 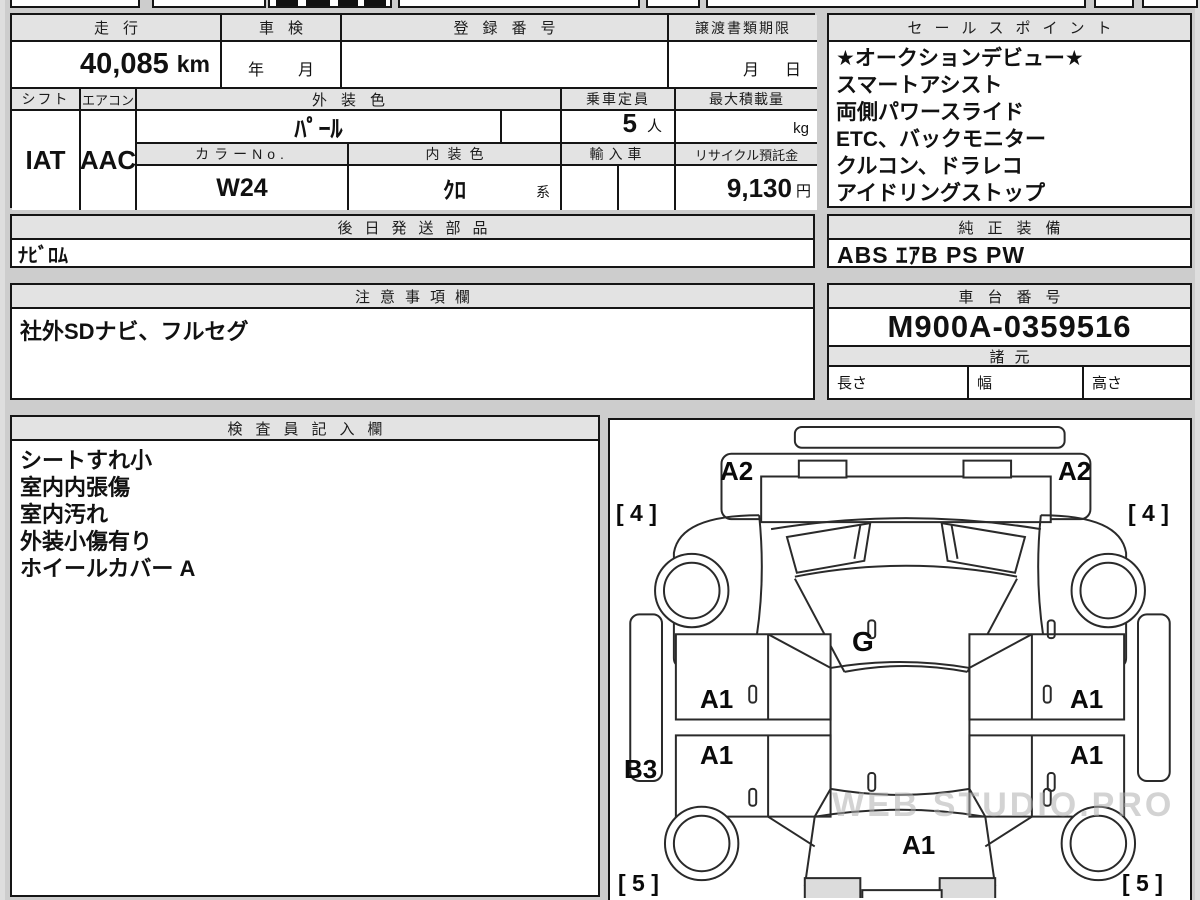 What do you see at coordinates (1197, 450) in the screenshot?
I see `page-right-edge` at bounding box center [1197, 450].